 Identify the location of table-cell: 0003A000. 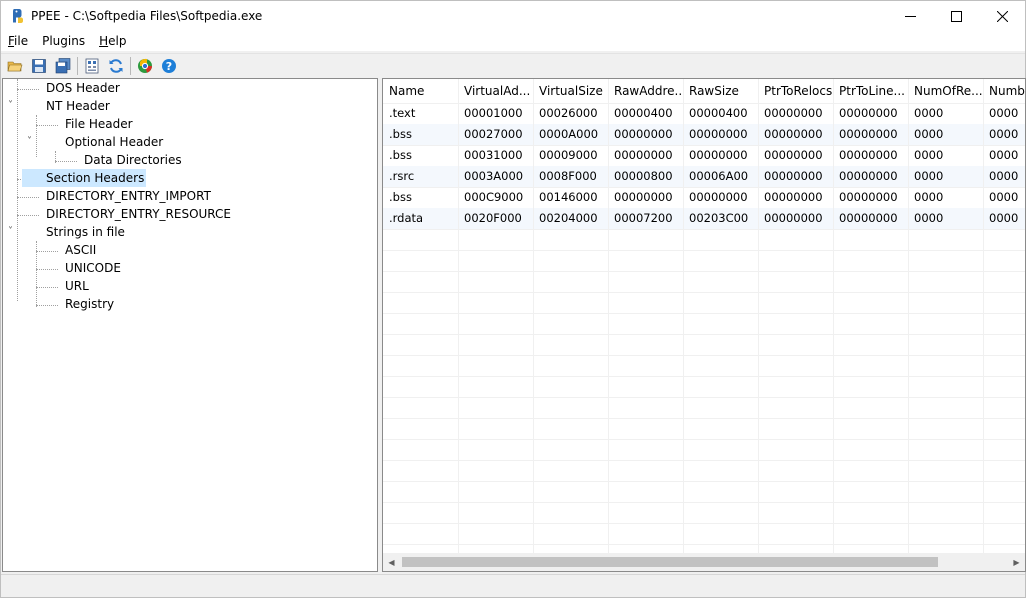
(494, 176).